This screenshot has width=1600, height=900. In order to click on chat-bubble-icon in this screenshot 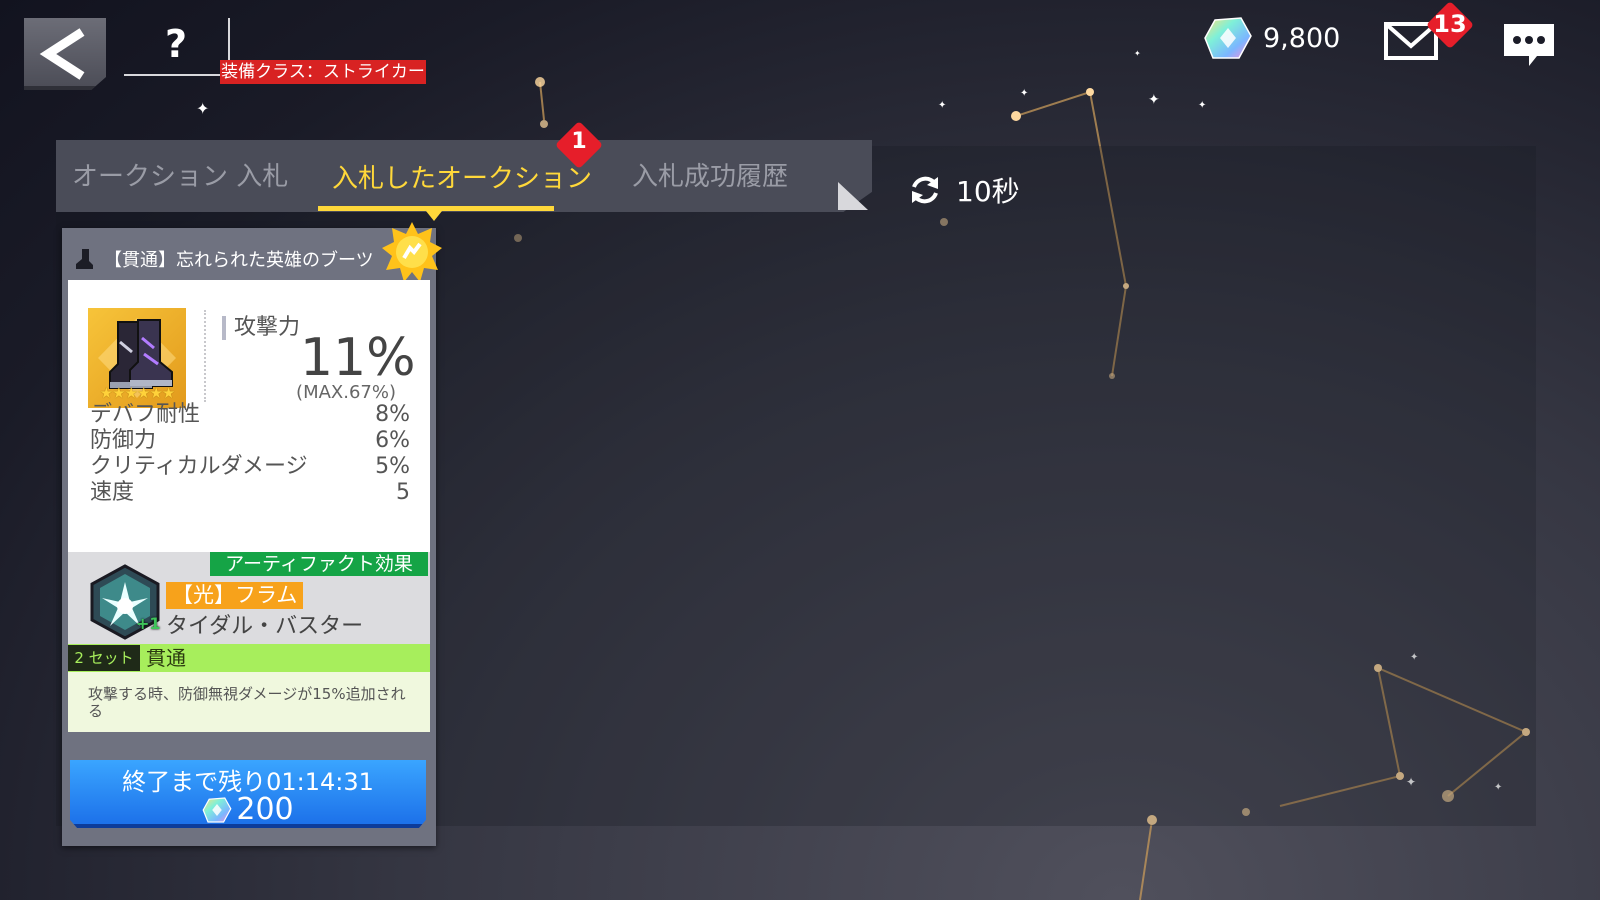, I will do `click(1529, 45)`.